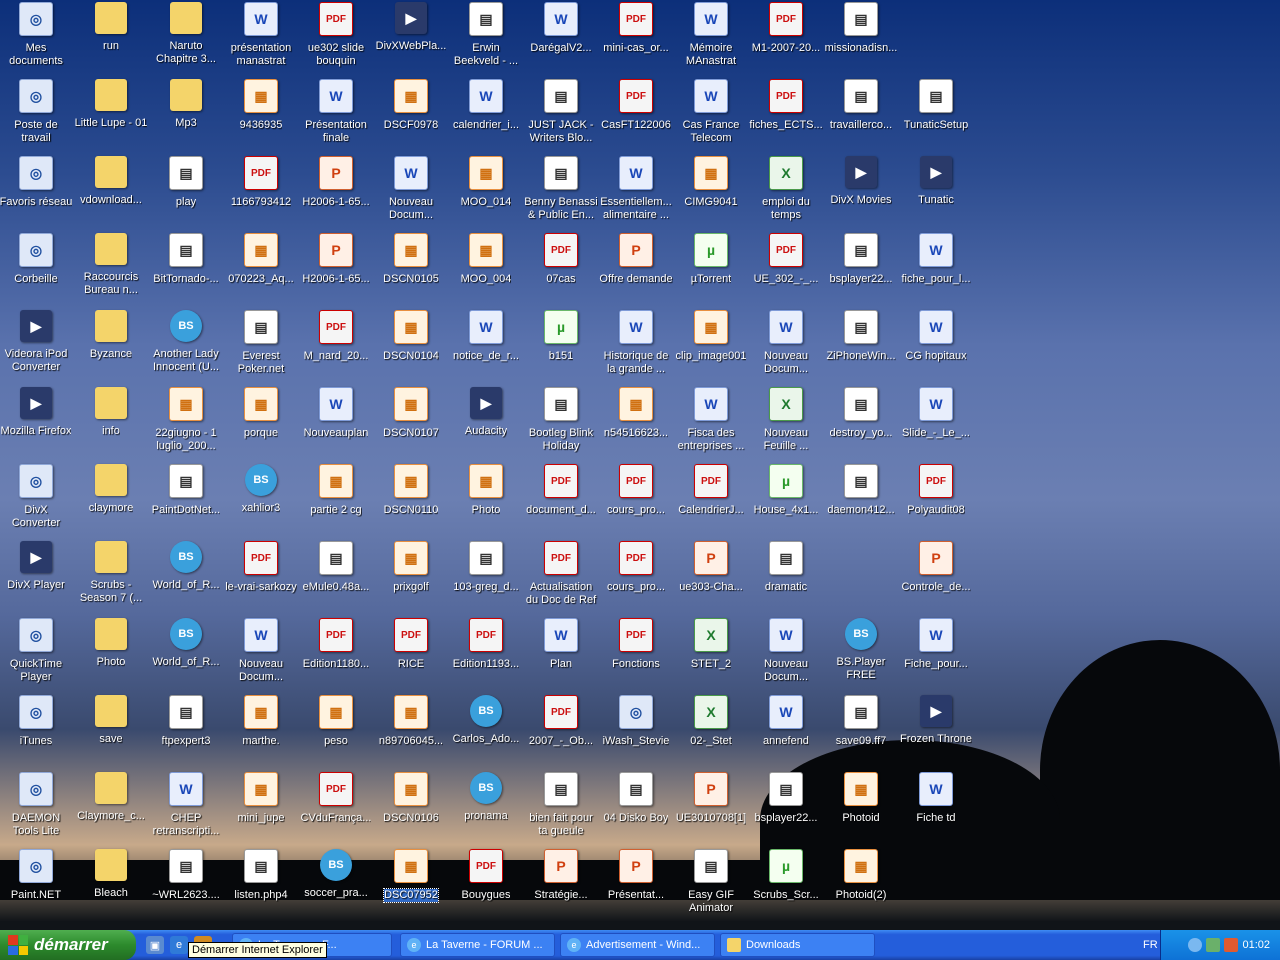 The width and height of the screenshot is (1280, 960). What do you see at coordinates (261, 343) in the screenshot?
I see `desktop-icon: ▤ Everest Poker.net` at bounding box center [261, 343].